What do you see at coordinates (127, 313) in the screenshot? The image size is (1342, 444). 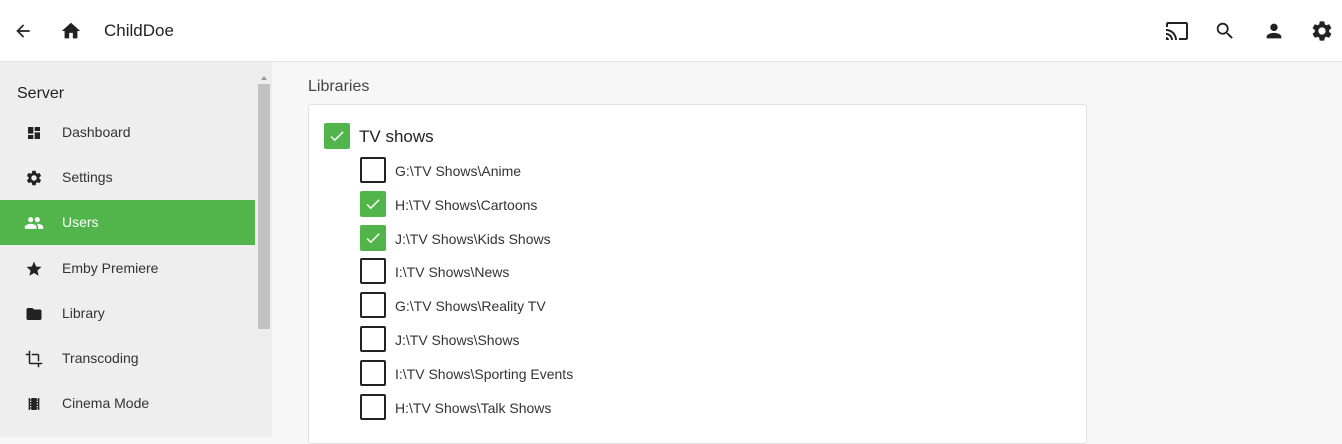 I see `sidebar-item-library: Library` at bounding box center [127, 313].